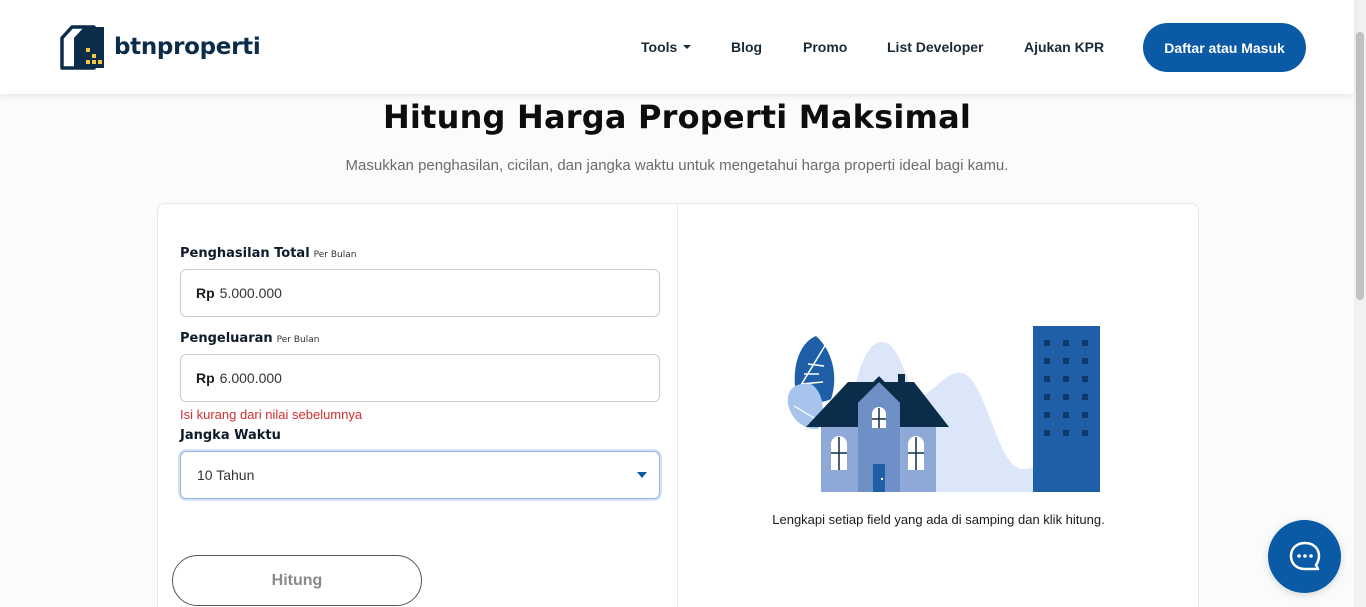  Describe the element at coordinates (226, 338) in the screenshot. I see `expense-label-text: Pengeluaran` at that location.